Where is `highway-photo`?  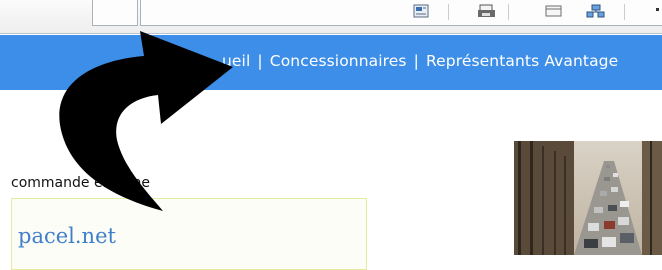 highway-photo is located at coordinates (588, 198).